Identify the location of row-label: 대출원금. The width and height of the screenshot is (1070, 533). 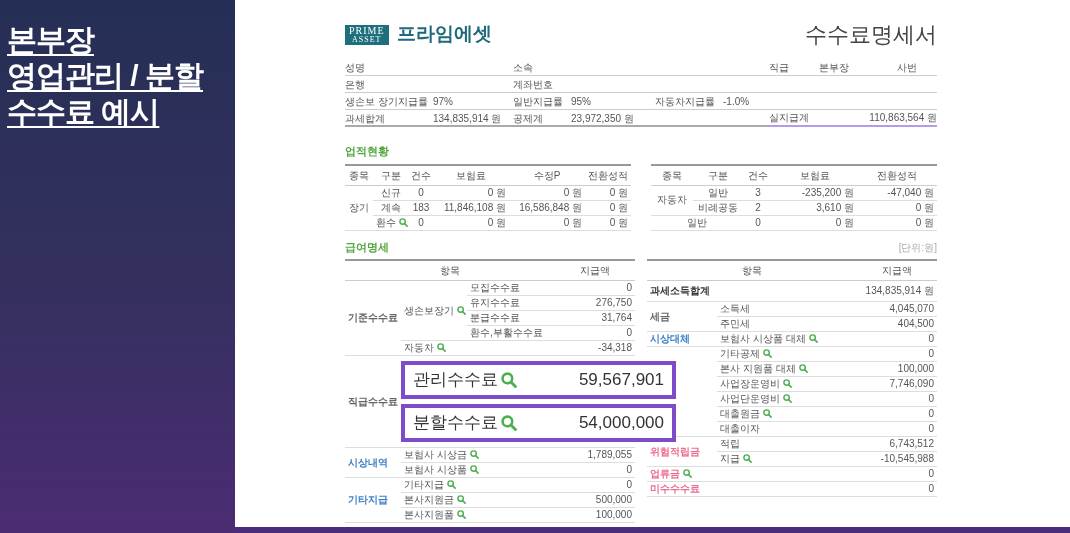
(740, 413).